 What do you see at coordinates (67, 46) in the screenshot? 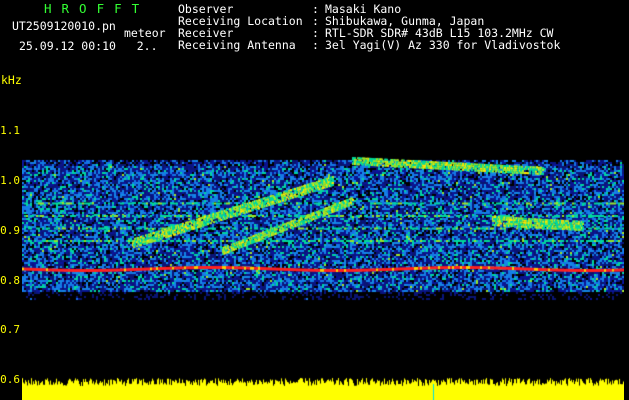
I see `date-time-text: 25.09.12 00:10` at bounding box center [67, 46].